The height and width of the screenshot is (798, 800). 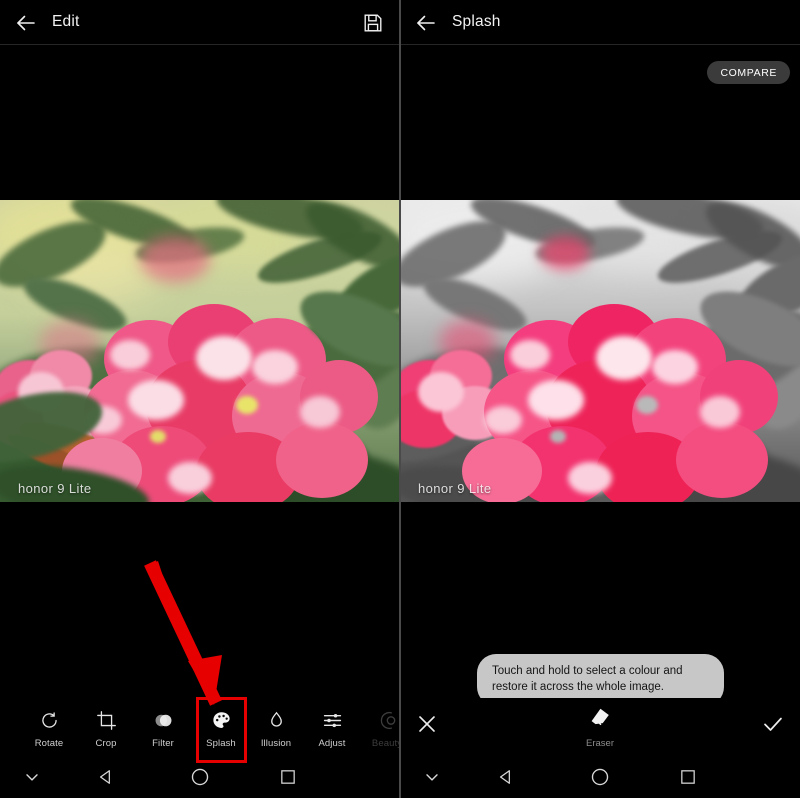 What do you see at coordinates (106, 743) in the screenshot?
I see `tool-label: Crop` at bounding box center [106, 743].